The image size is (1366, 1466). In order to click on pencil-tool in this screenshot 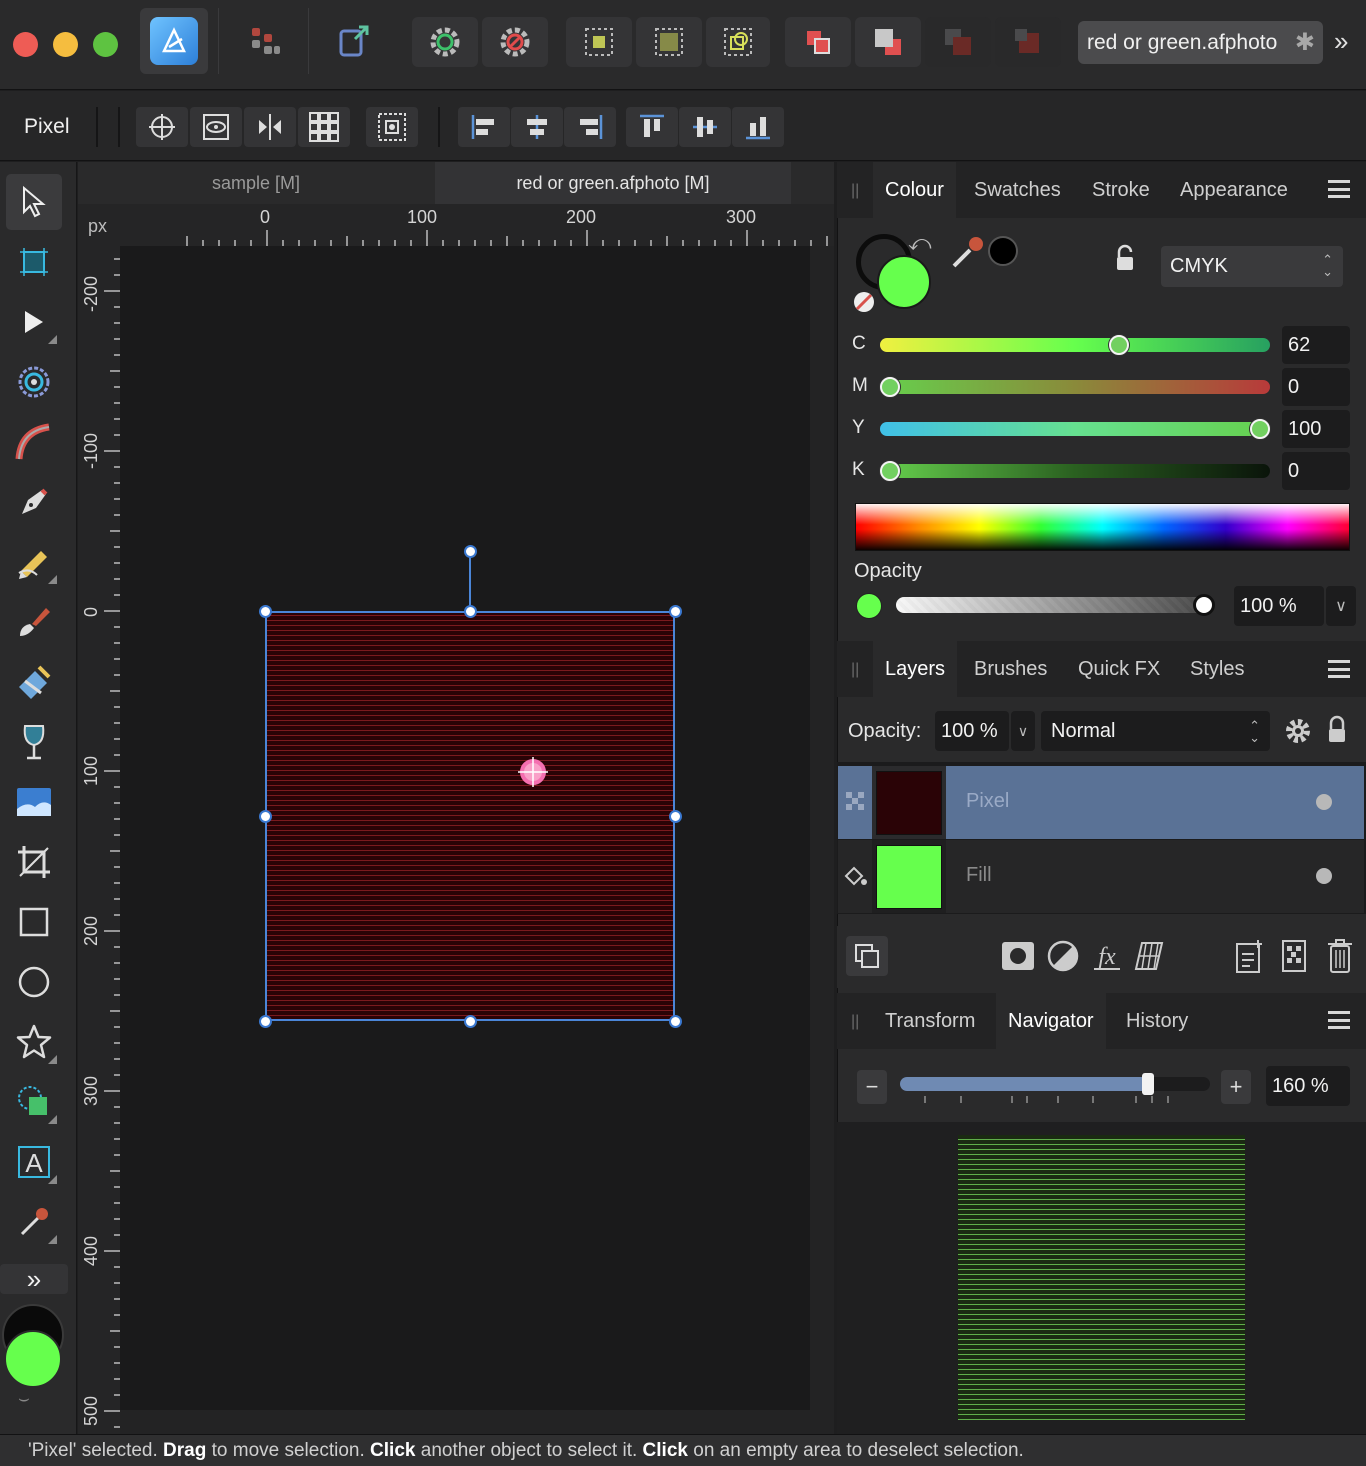, I will do `click(34, 562)`.